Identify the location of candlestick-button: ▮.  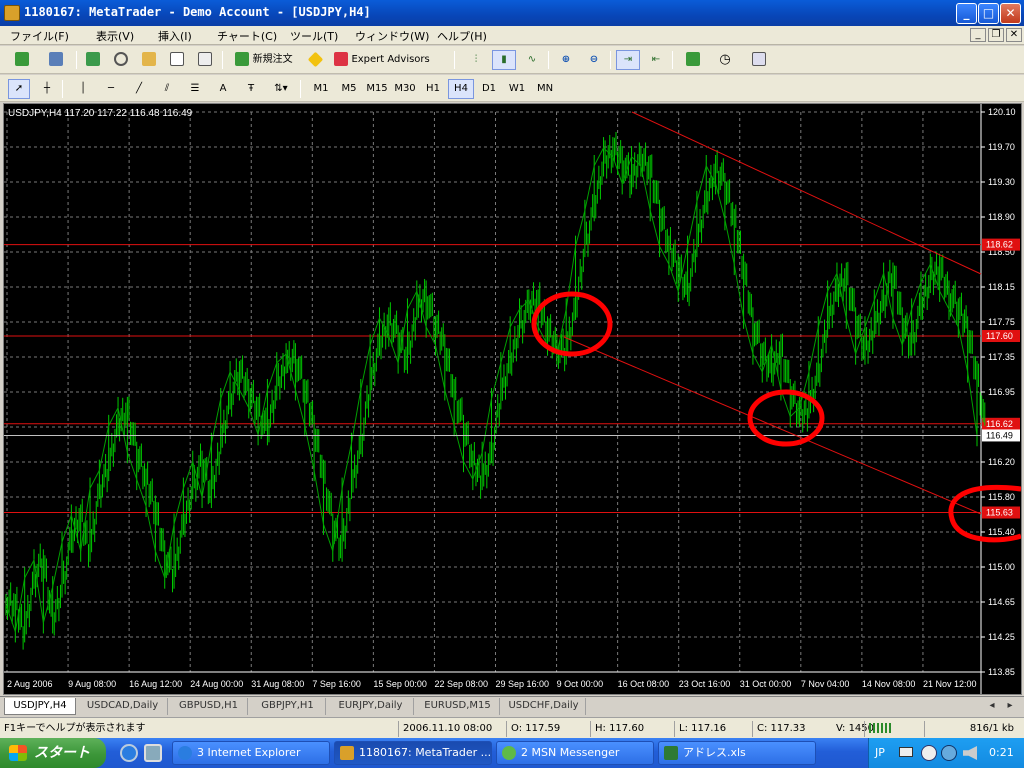
(504, 60).